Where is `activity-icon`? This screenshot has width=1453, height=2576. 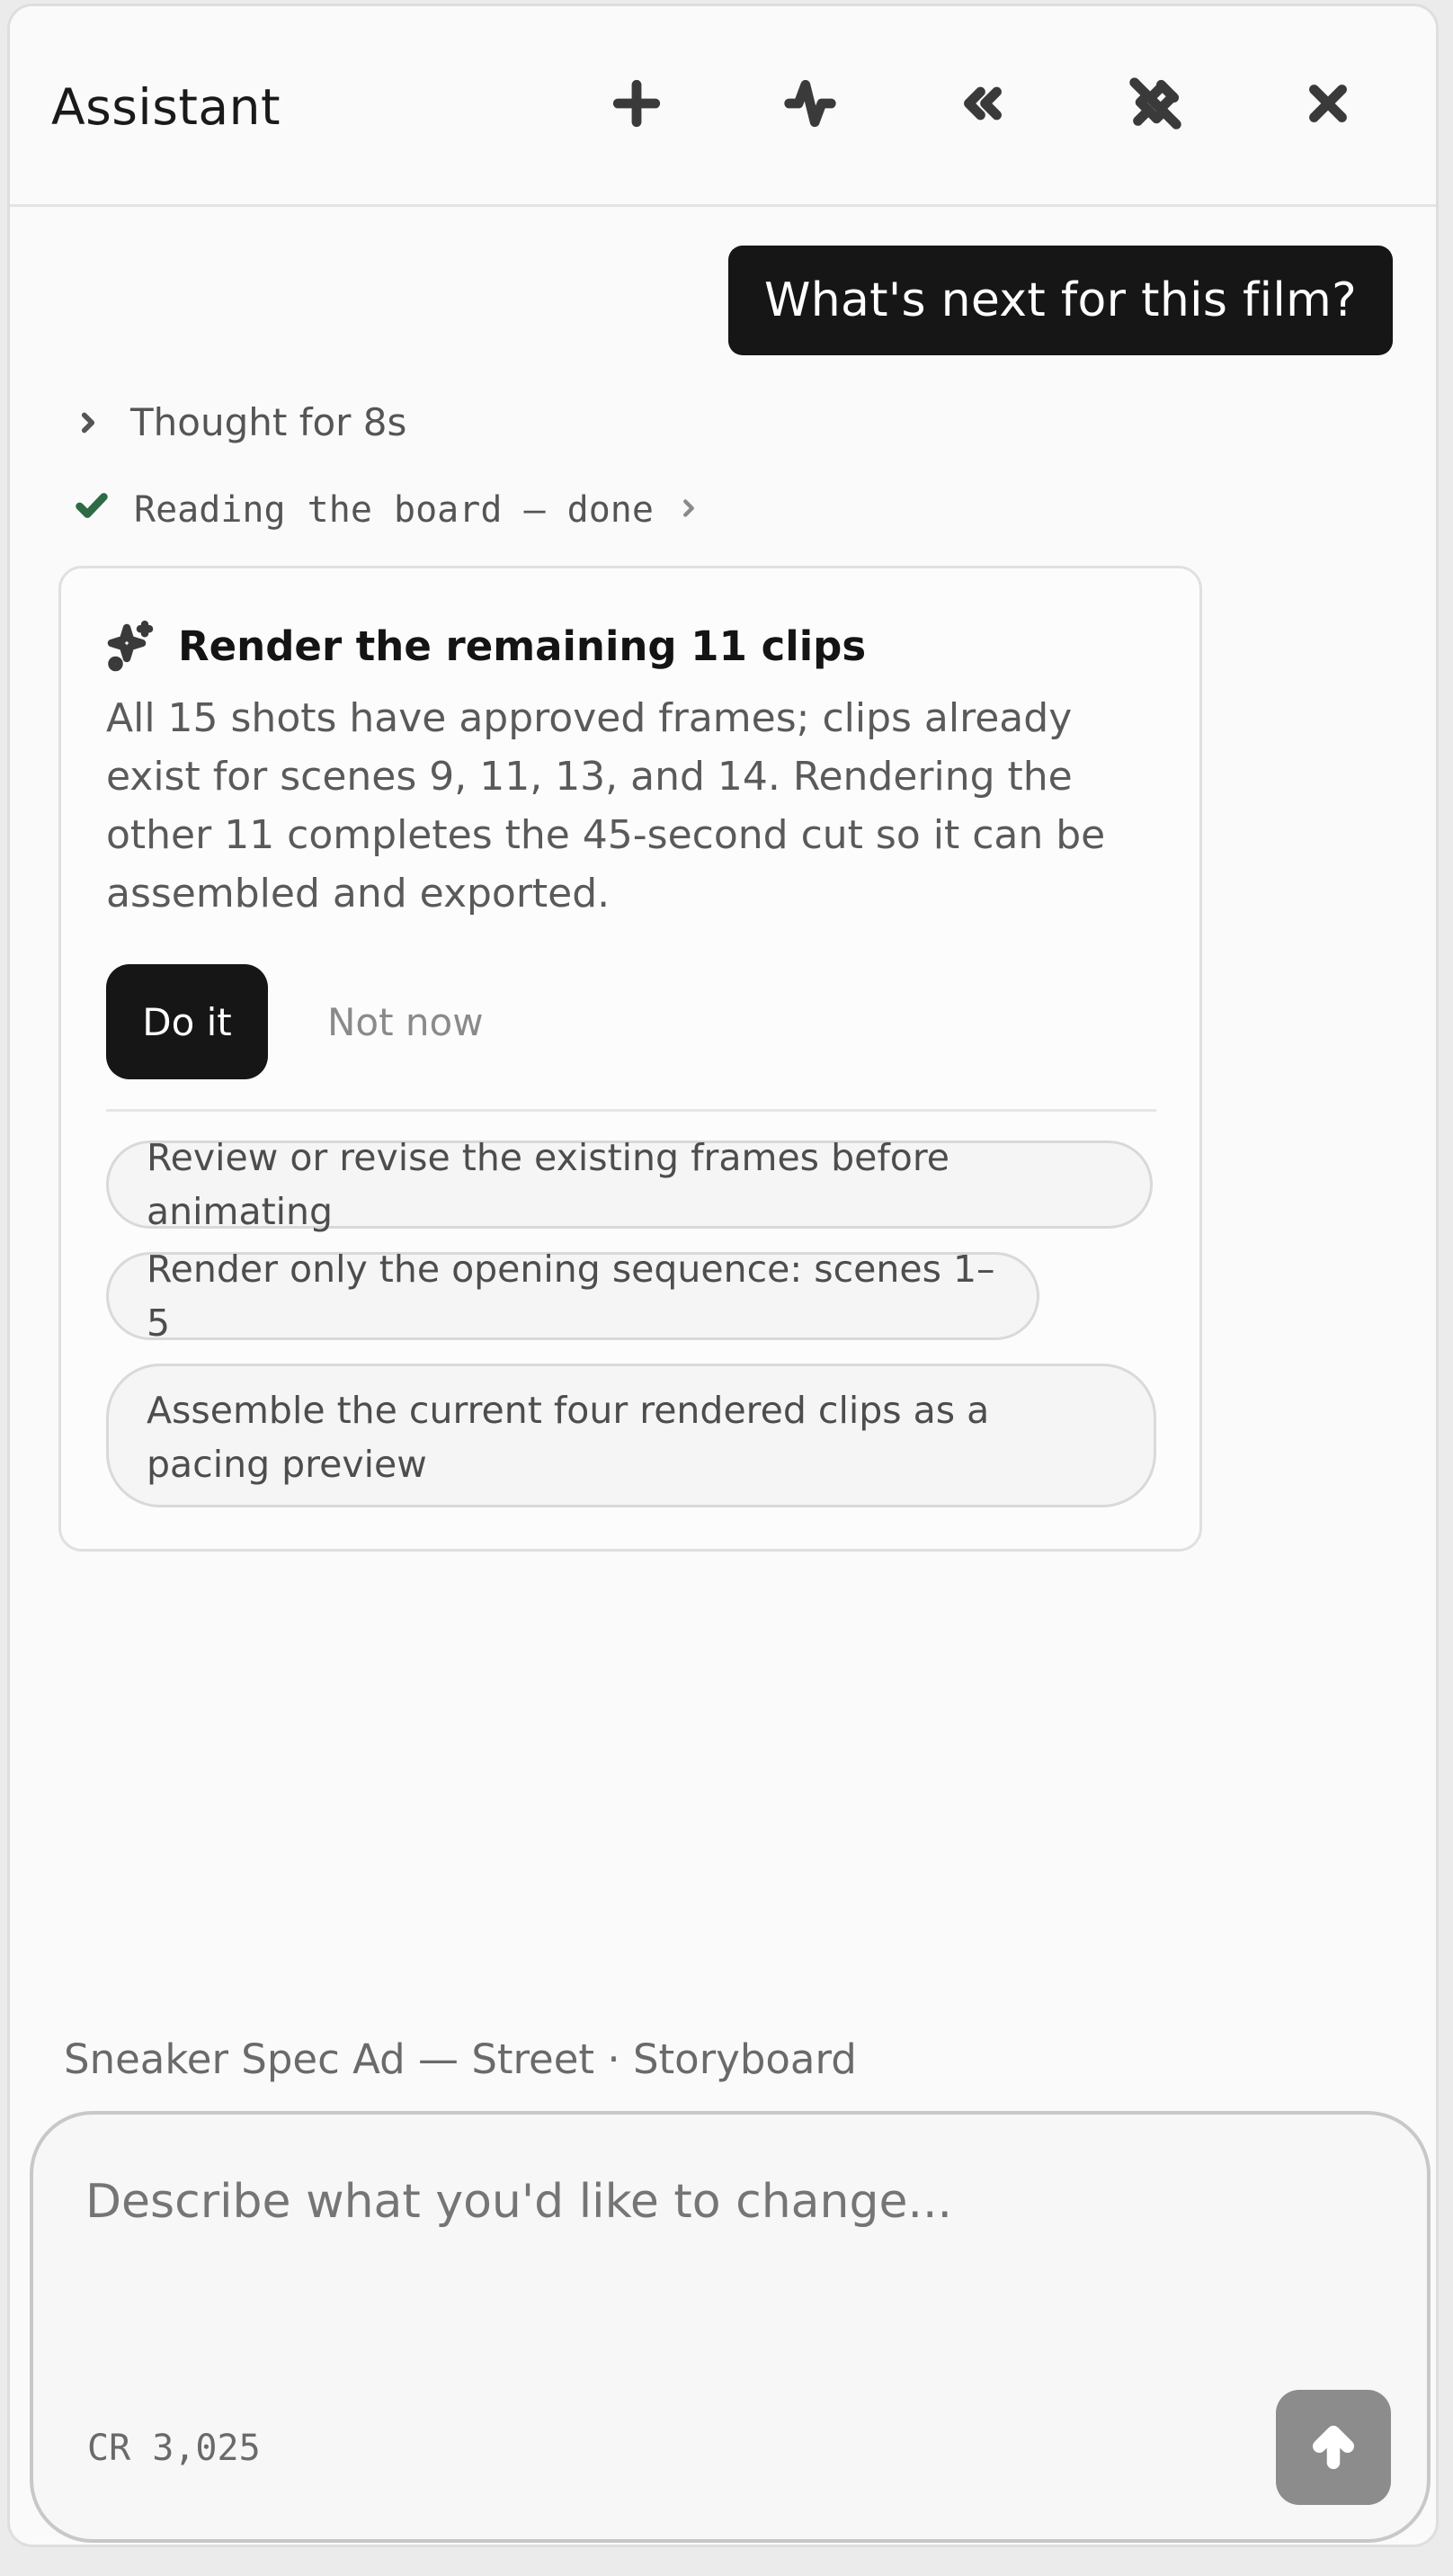 activity-icon is located at coordinates (810, 103).